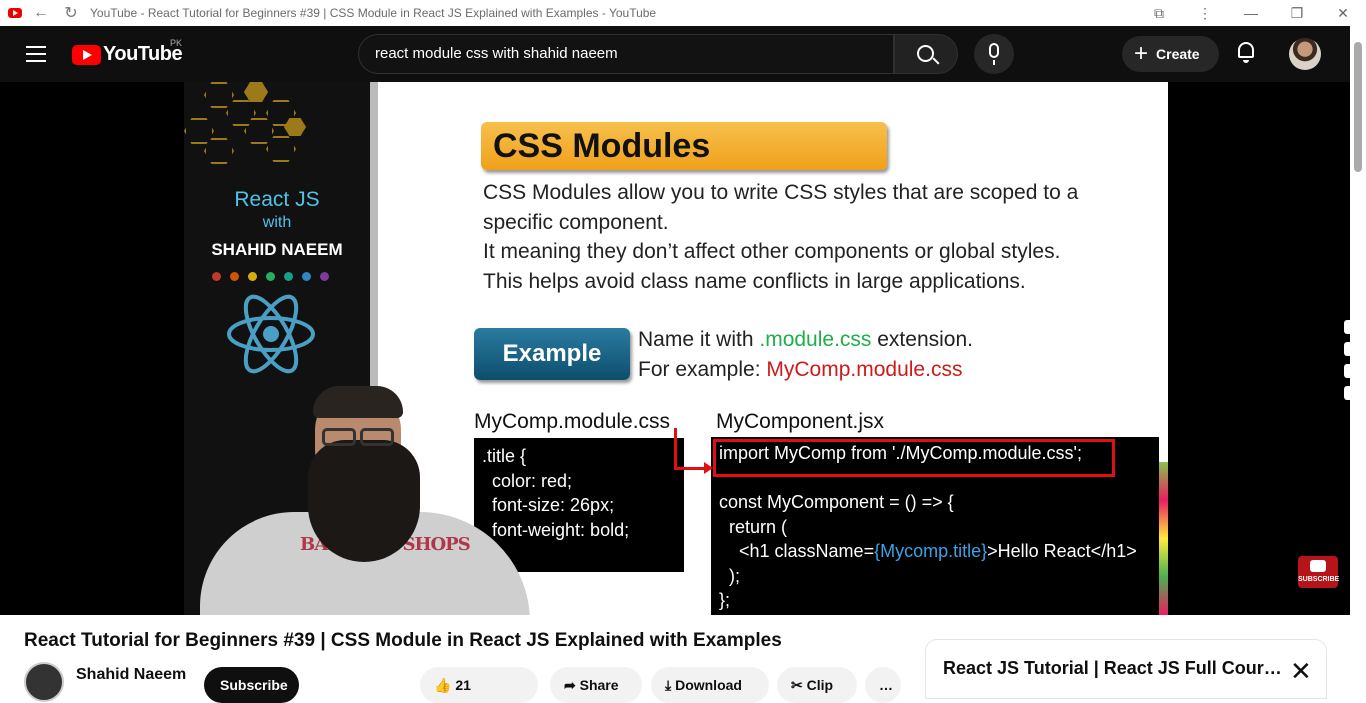  Describe the element at coordinates (817, 685) in the screenshot. I see `clip-button: ✂ Clip` at that location.